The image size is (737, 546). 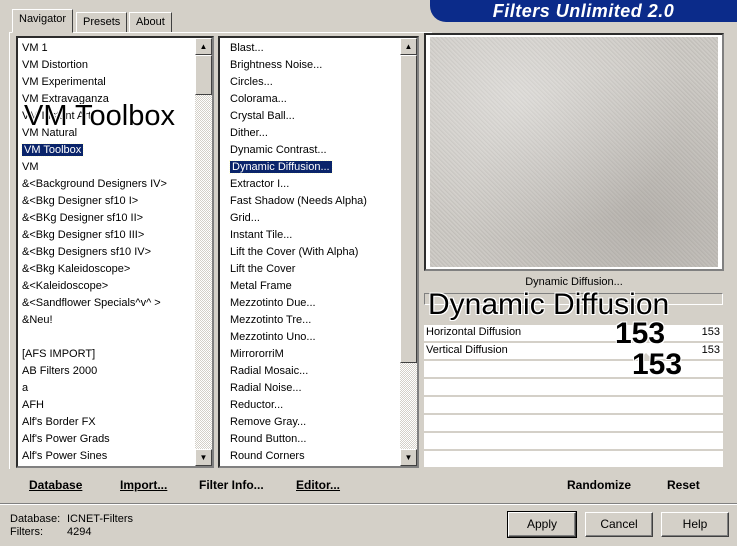 I want to click on filter-item: Lift the Cover (With Alpha), so click(x=312, y=252).